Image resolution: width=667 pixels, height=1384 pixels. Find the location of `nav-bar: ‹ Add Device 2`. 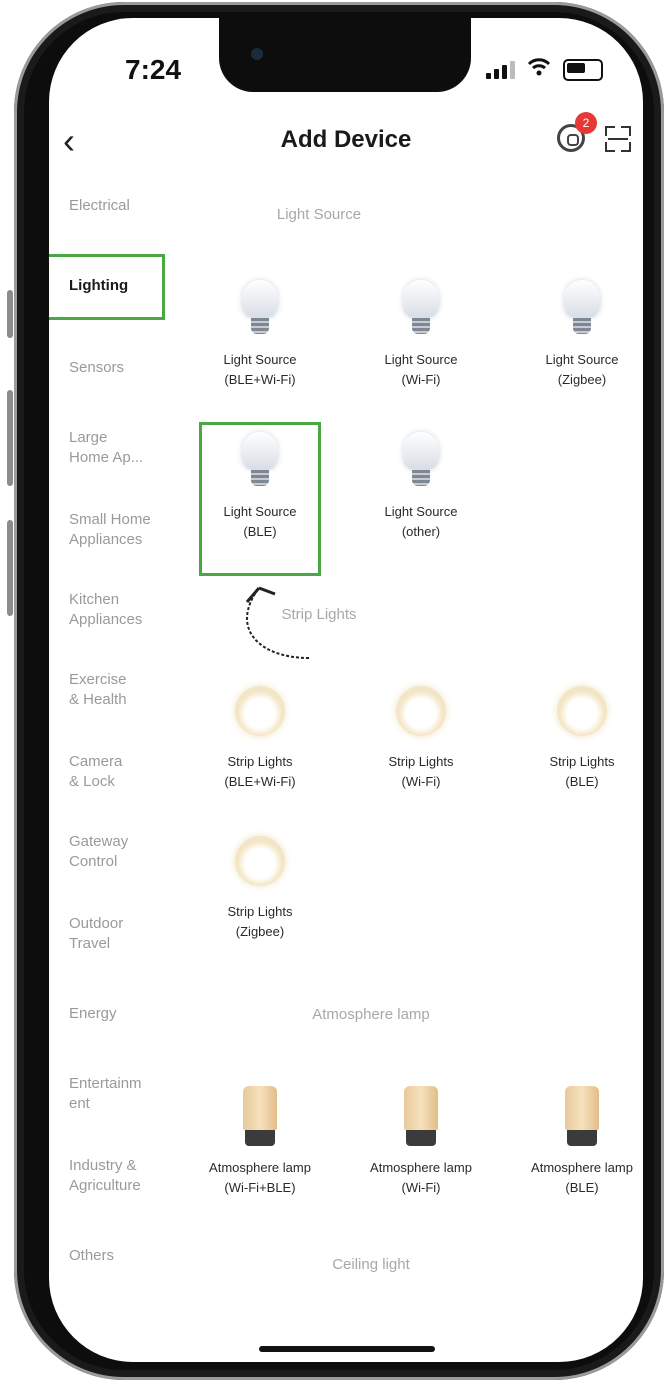

nav-bar: ‹ Add Device 2 is located at coordinates (346, 142).